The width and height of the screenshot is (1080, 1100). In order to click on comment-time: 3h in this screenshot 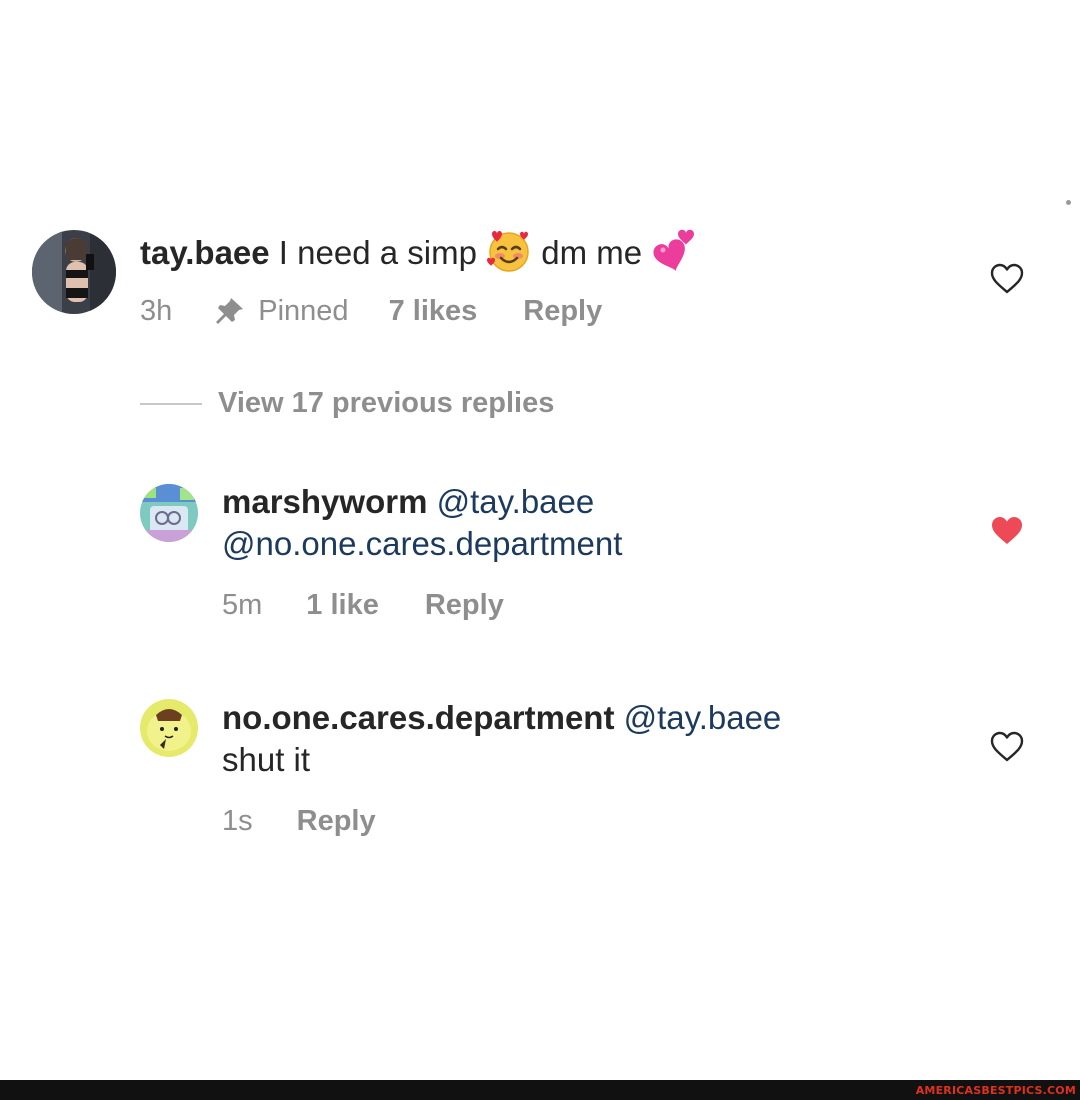, I will do `click(156, 310)`.